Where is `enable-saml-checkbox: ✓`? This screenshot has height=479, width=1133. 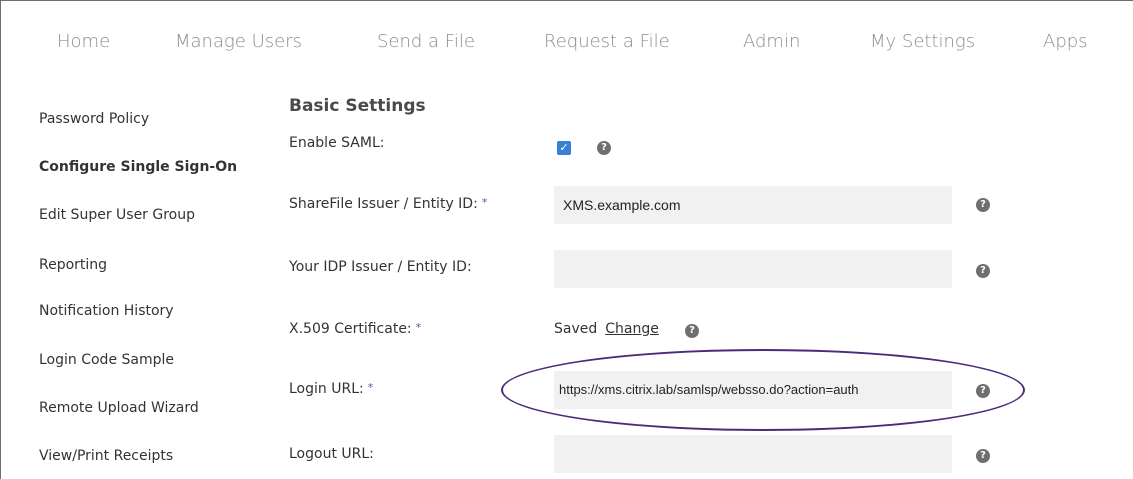 enable-saml-checkbox: ✓ is located at coordinates (564, 148).